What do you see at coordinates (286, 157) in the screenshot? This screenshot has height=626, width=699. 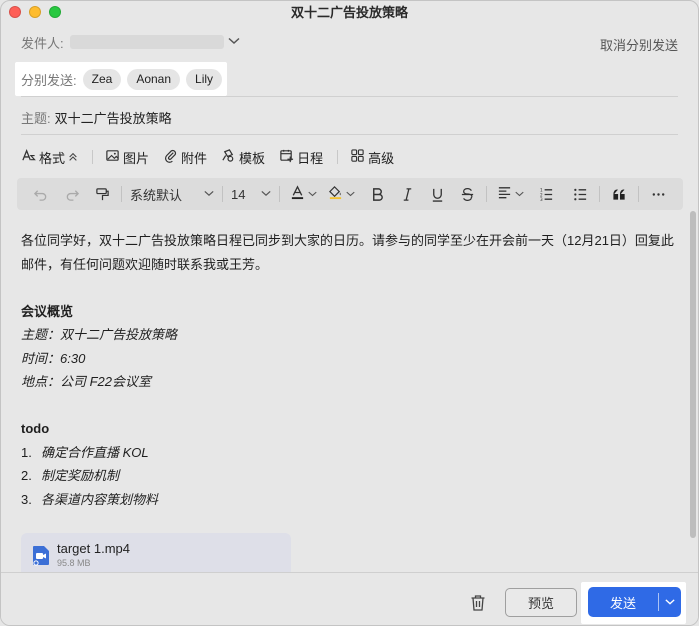 I see `calendar-add-icon` at bounding box center [286, 157].